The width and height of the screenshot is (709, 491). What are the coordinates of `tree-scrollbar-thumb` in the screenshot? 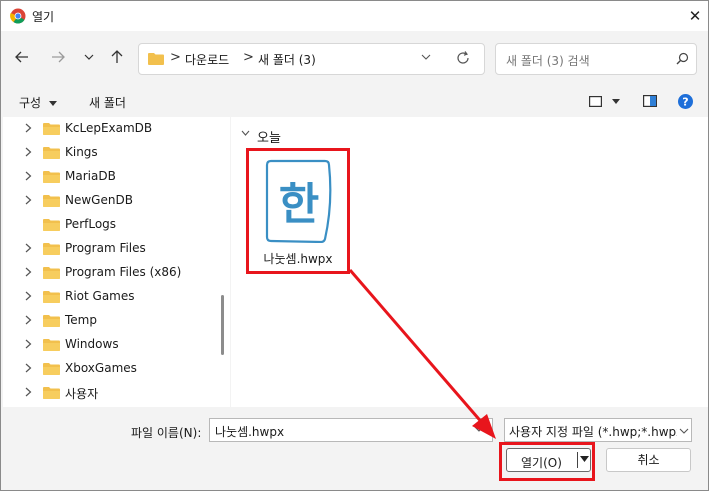 It's located at (222, 325).